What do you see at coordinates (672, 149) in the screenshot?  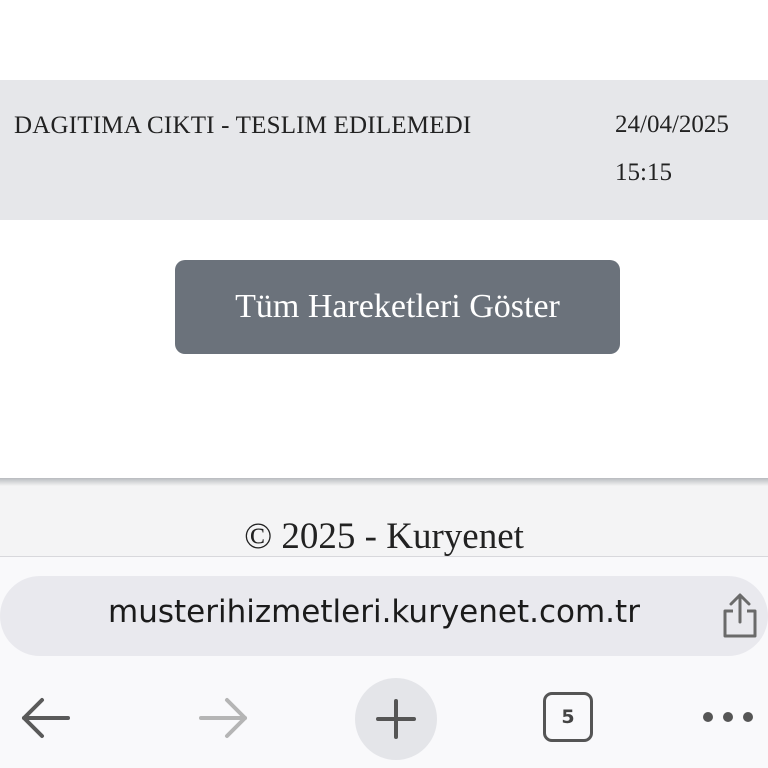 I see `status-datetime: 24/04/2025 15:15` at bounding box center [672, 149].